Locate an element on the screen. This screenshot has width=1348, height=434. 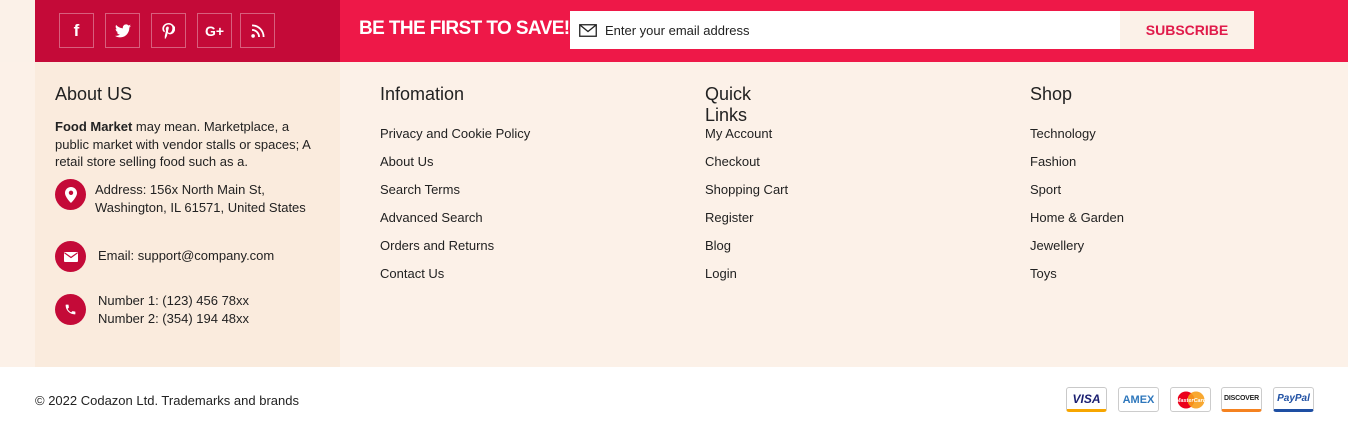
envelope-icon is located at coordinates (588, 30).